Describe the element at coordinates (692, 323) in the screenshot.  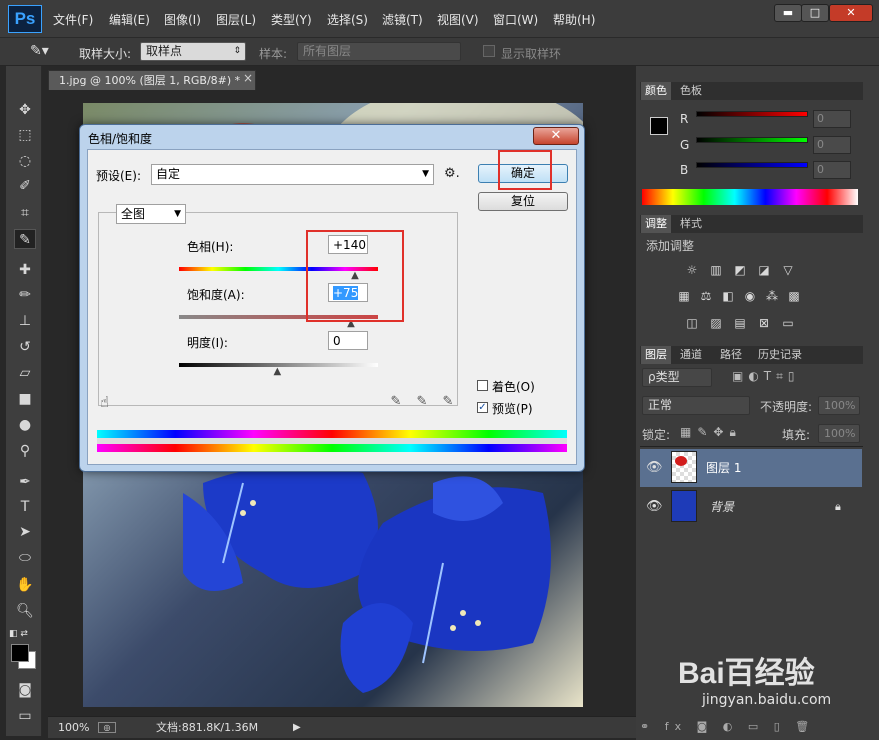
I see `invert-icon: ◫` at that location.